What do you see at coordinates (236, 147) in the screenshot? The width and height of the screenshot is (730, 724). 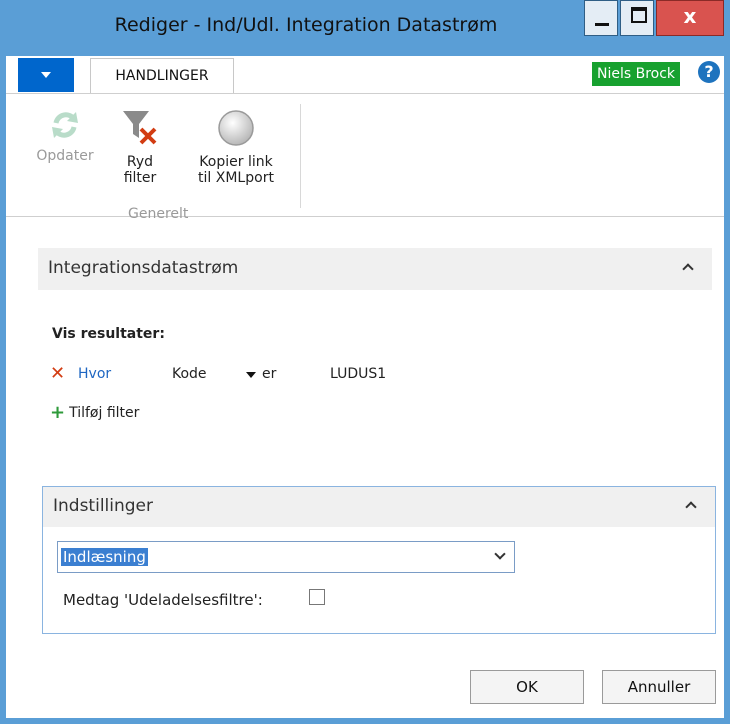 I see `copy-link-button: Kopier link til XMLport` at bounding box center [236, 147].